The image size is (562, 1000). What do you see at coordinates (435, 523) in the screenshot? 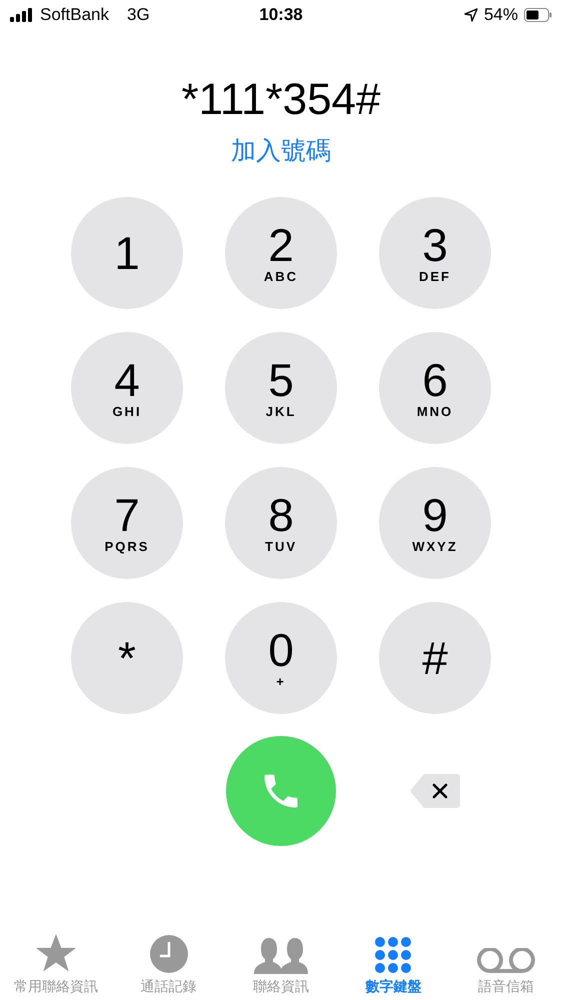
I see `keypad-key: 9 WXYZ` at bounding box center [435, 523].